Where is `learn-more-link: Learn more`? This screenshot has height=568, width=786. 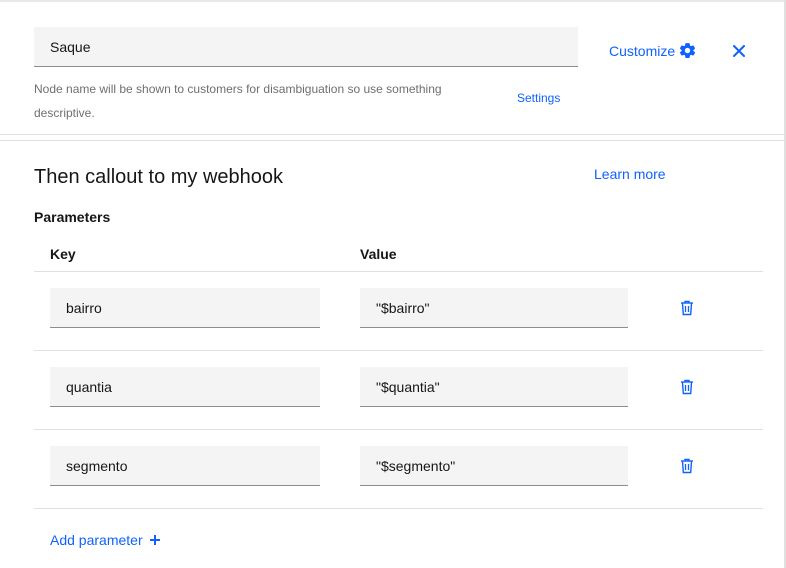 learn-more-link: Learn more is located at coordinates (630, 174).